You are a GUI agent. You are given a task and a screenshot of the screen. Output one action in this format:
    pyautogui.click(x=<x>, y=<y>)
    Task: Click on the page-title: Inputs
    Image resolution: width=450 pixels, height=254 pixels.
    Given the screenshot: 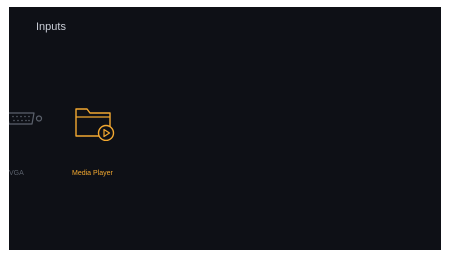 What is the action you would take?
    pyautogui.click(x=51, y=27)
    